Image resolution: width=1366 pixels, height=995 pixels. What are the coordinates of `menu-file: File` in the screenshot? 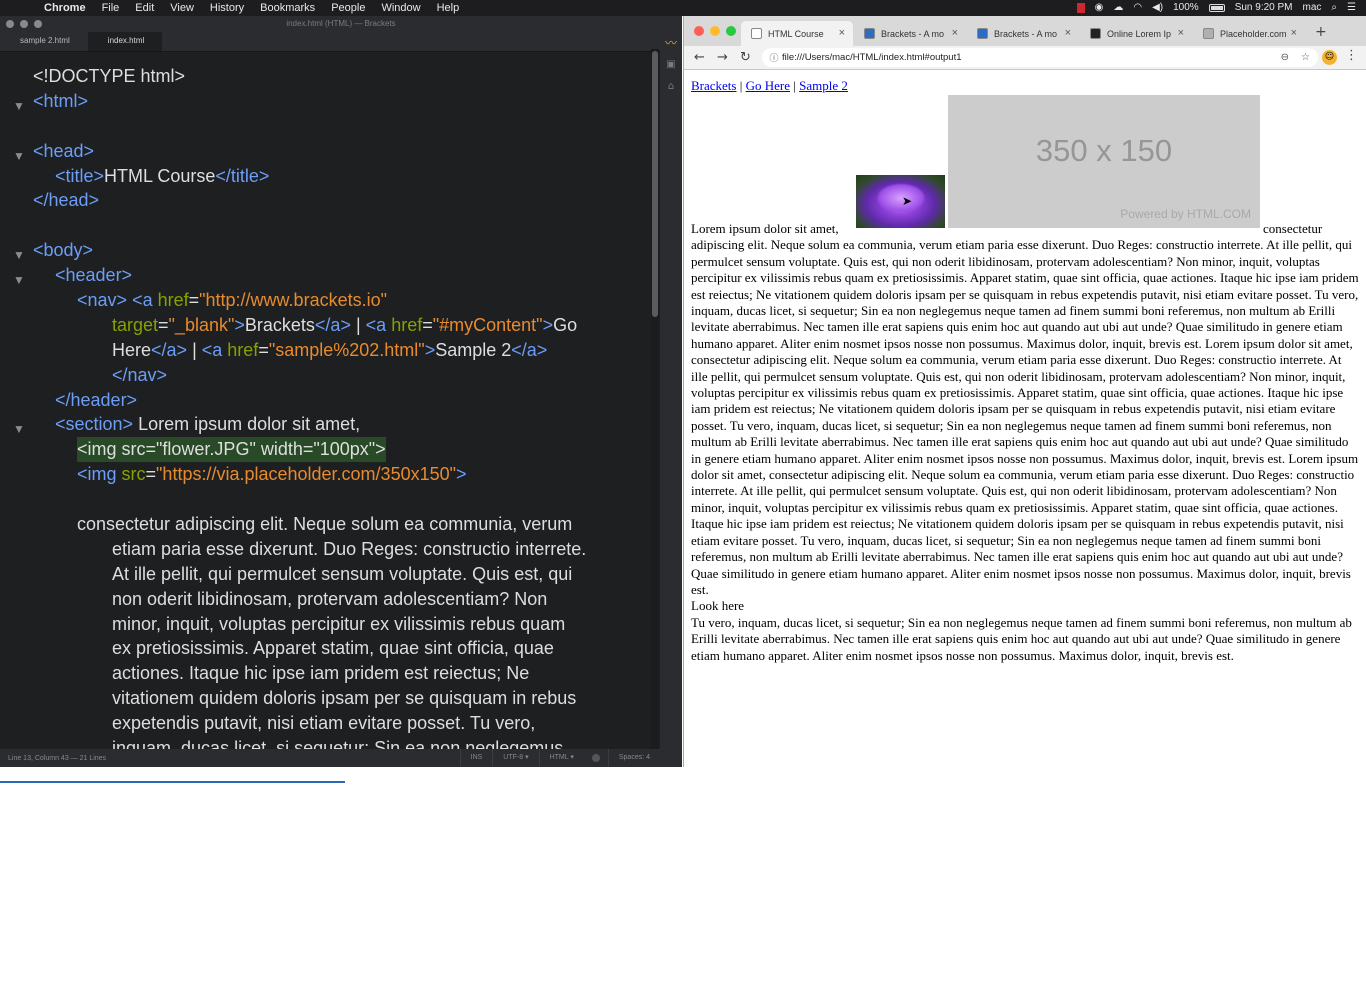 It's located at (111, 8).